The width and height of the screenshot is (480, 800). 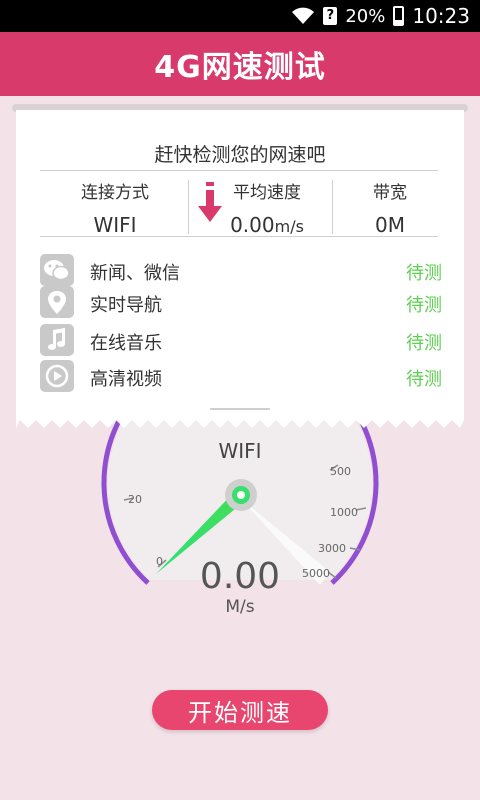 I want to click on gauge-speed-value: 0.00, so click(x=240, y=576).